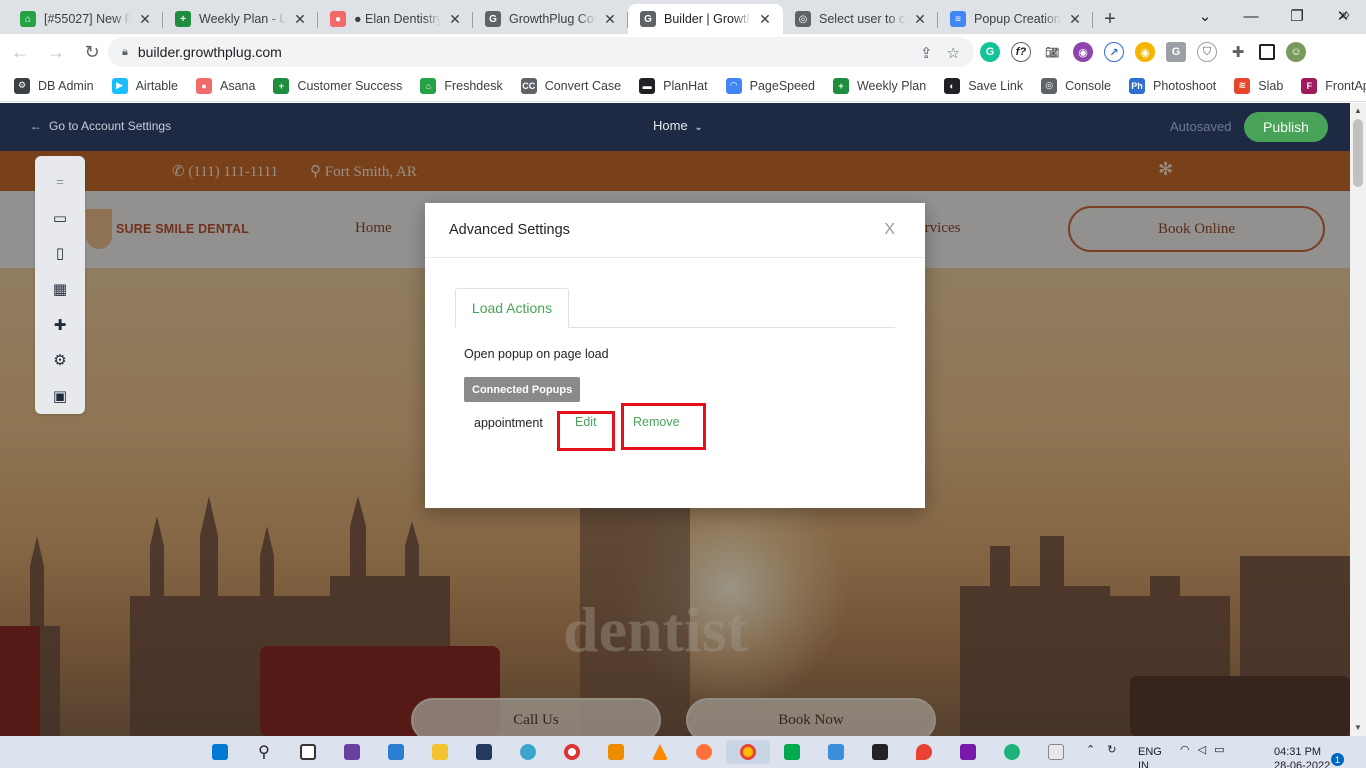 This screenshot has width=1366, height=768. I want to click on layout-icon: ▦, so click(60, 289).